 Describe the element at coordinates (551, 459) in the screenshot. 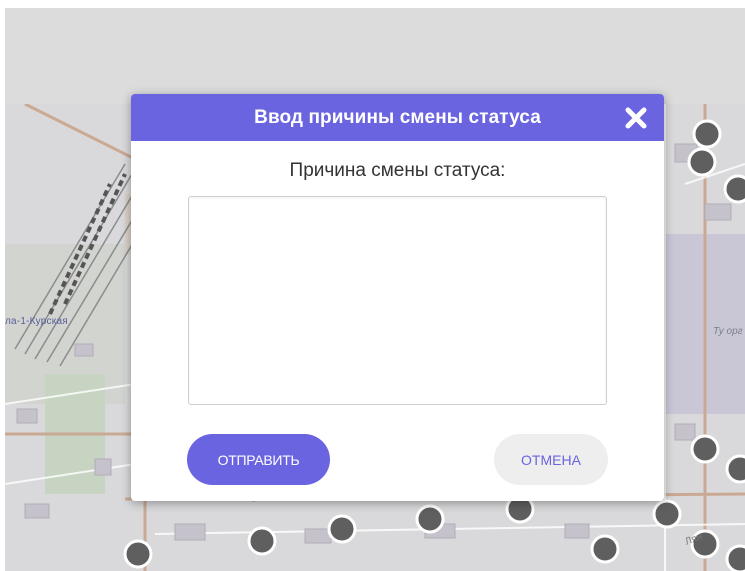

I see `cancel-button: ОТМЕНА` at that location.